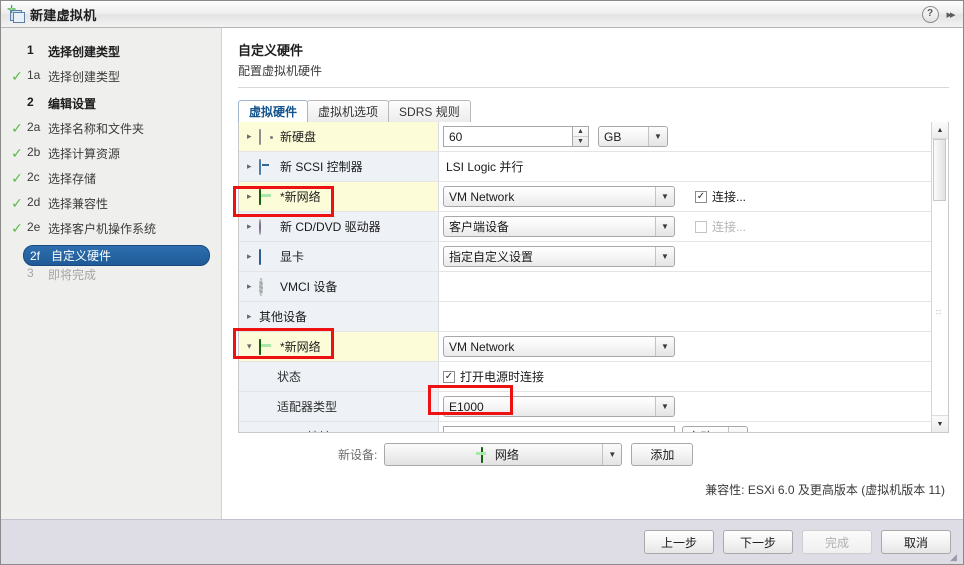 This screenshot has width=964, height=565. Describe the element at coordinates (78, 204) in the screenshot. I see `sidebar-step-label: 选择兼容性` at that location.